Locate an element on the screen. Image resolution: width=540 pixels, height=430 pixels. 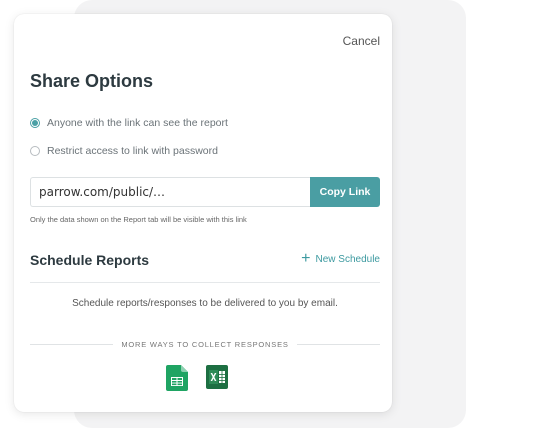
more-ways-divider: MORE WAYS TO COLLECT RESPONSES is located at coordinates (205, 344).